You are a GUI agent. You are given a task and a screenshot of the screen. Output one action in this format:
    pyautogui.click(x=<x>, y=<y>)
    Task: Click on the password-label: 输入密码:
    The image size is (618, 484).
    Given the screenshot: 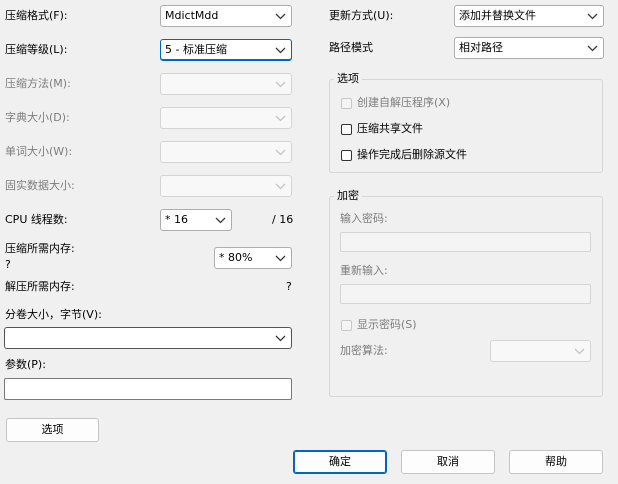 What is the action you would take?
    pyautogui.click(x=364, y=218)
    